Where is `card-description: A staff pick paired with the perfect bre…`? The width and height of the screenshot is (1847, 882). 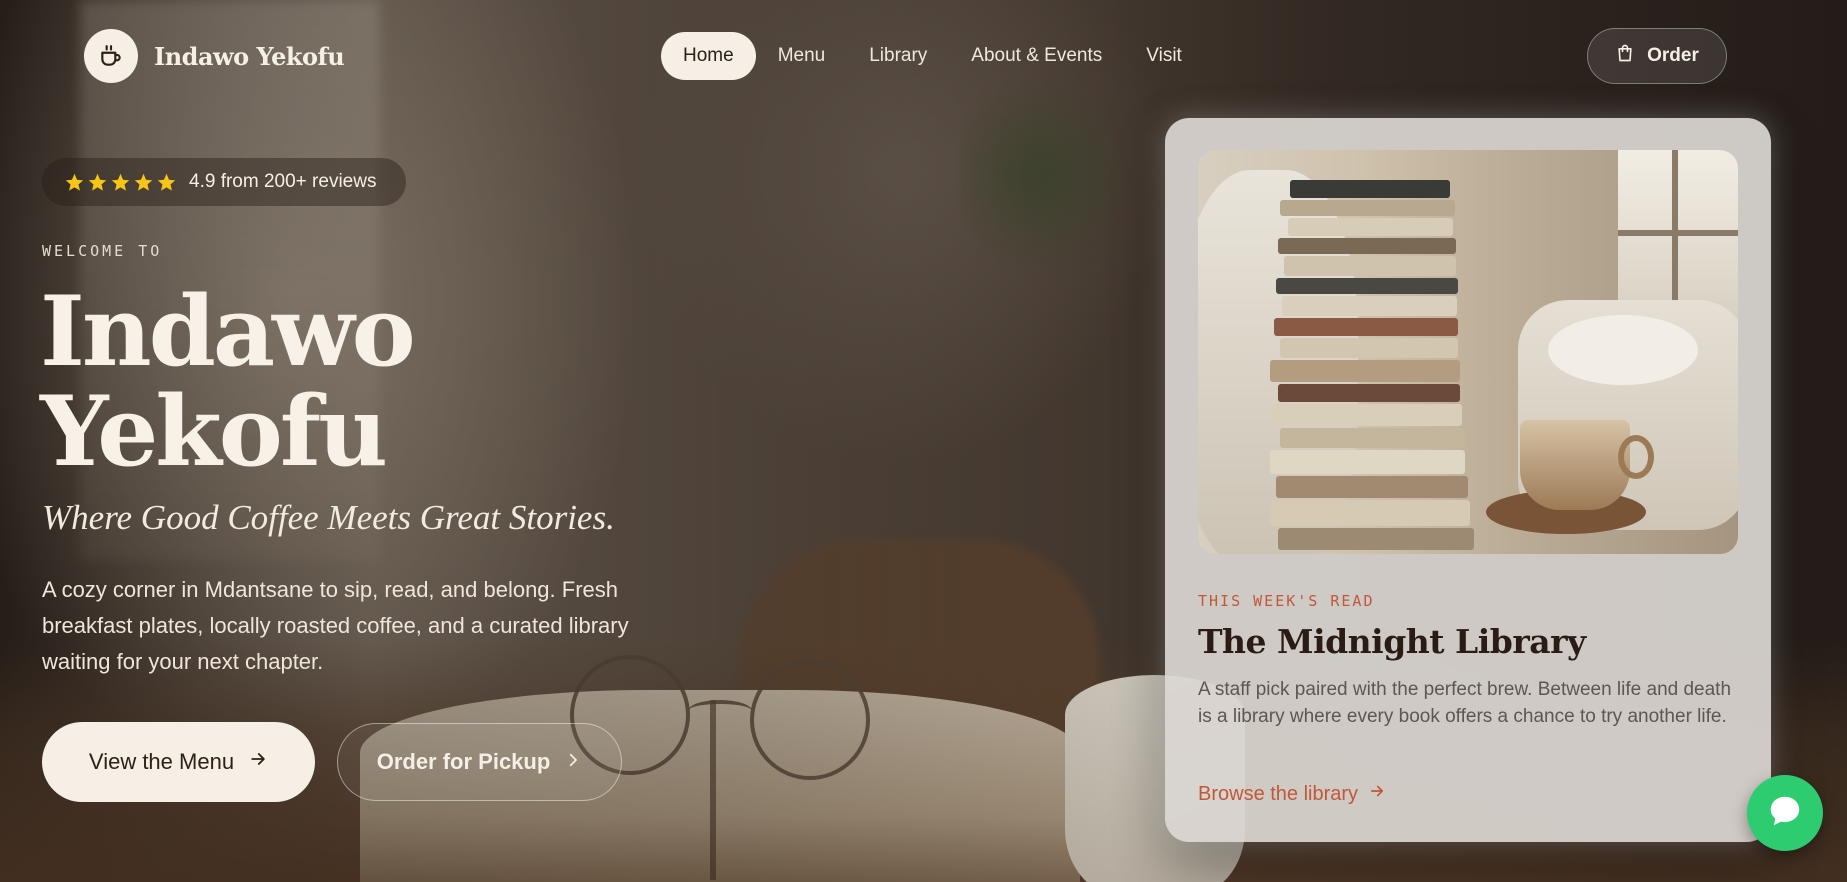 card-description: A staff pick paired with the perfect bre… is located at coordinates (1465, 703).